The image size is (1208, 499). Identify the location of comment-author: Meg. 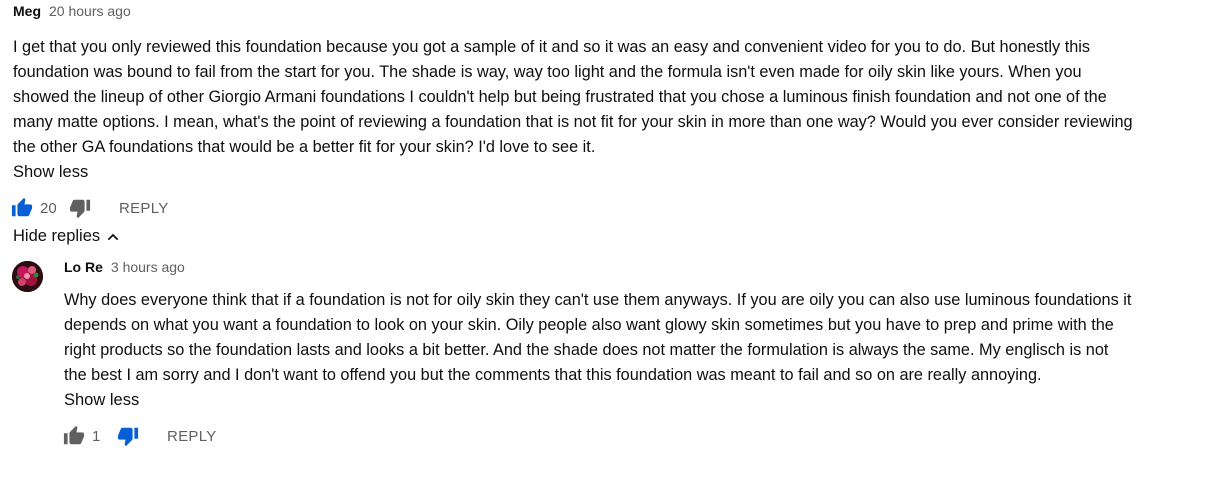
(27, 11).